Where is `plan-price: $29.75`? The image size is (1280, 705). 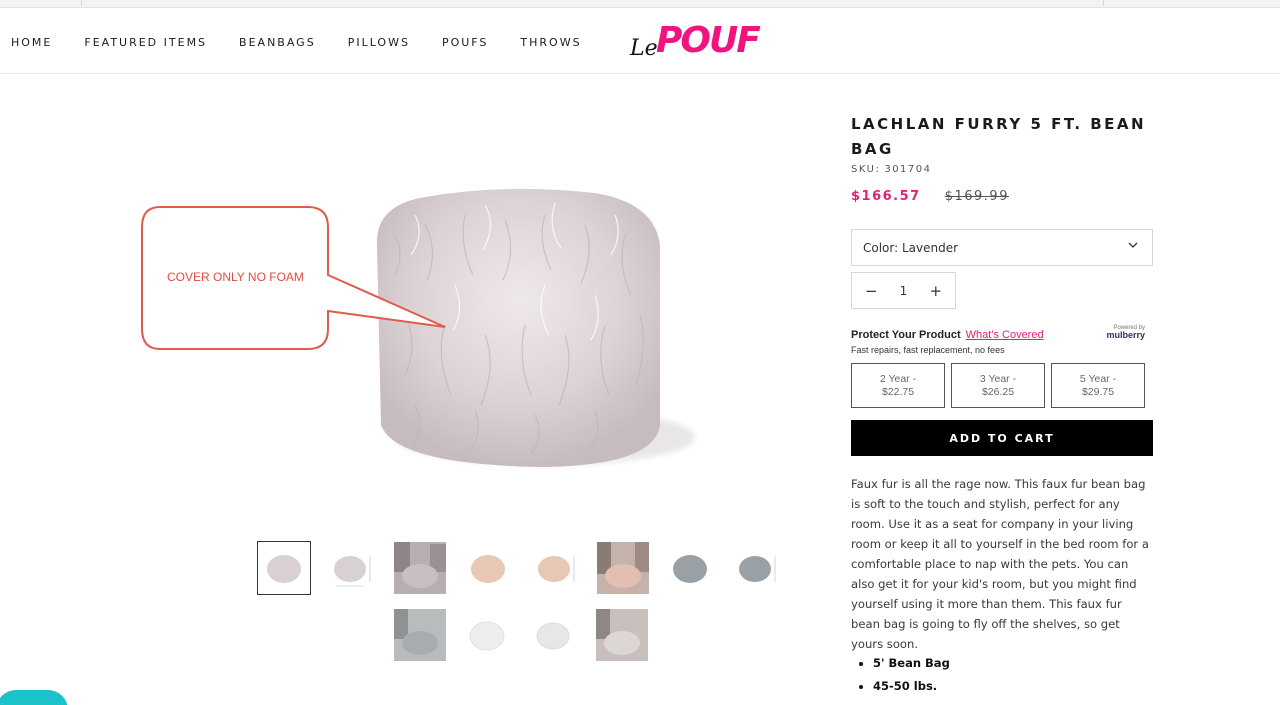 plan-price: $29.75 is located at coordinates (1098, 391).